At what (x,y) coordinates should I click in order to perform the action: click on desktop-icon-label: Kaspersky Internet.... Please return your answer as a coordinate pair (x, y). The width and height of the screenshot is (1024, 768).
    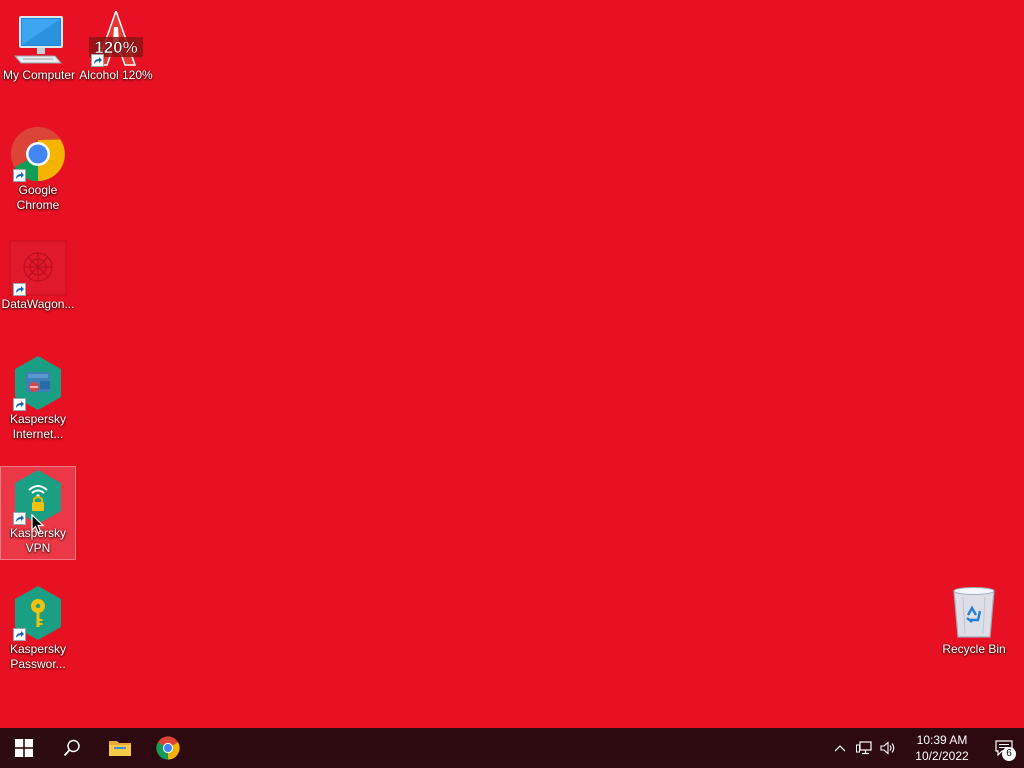
    Looking at the image, I should click on (38, 426).